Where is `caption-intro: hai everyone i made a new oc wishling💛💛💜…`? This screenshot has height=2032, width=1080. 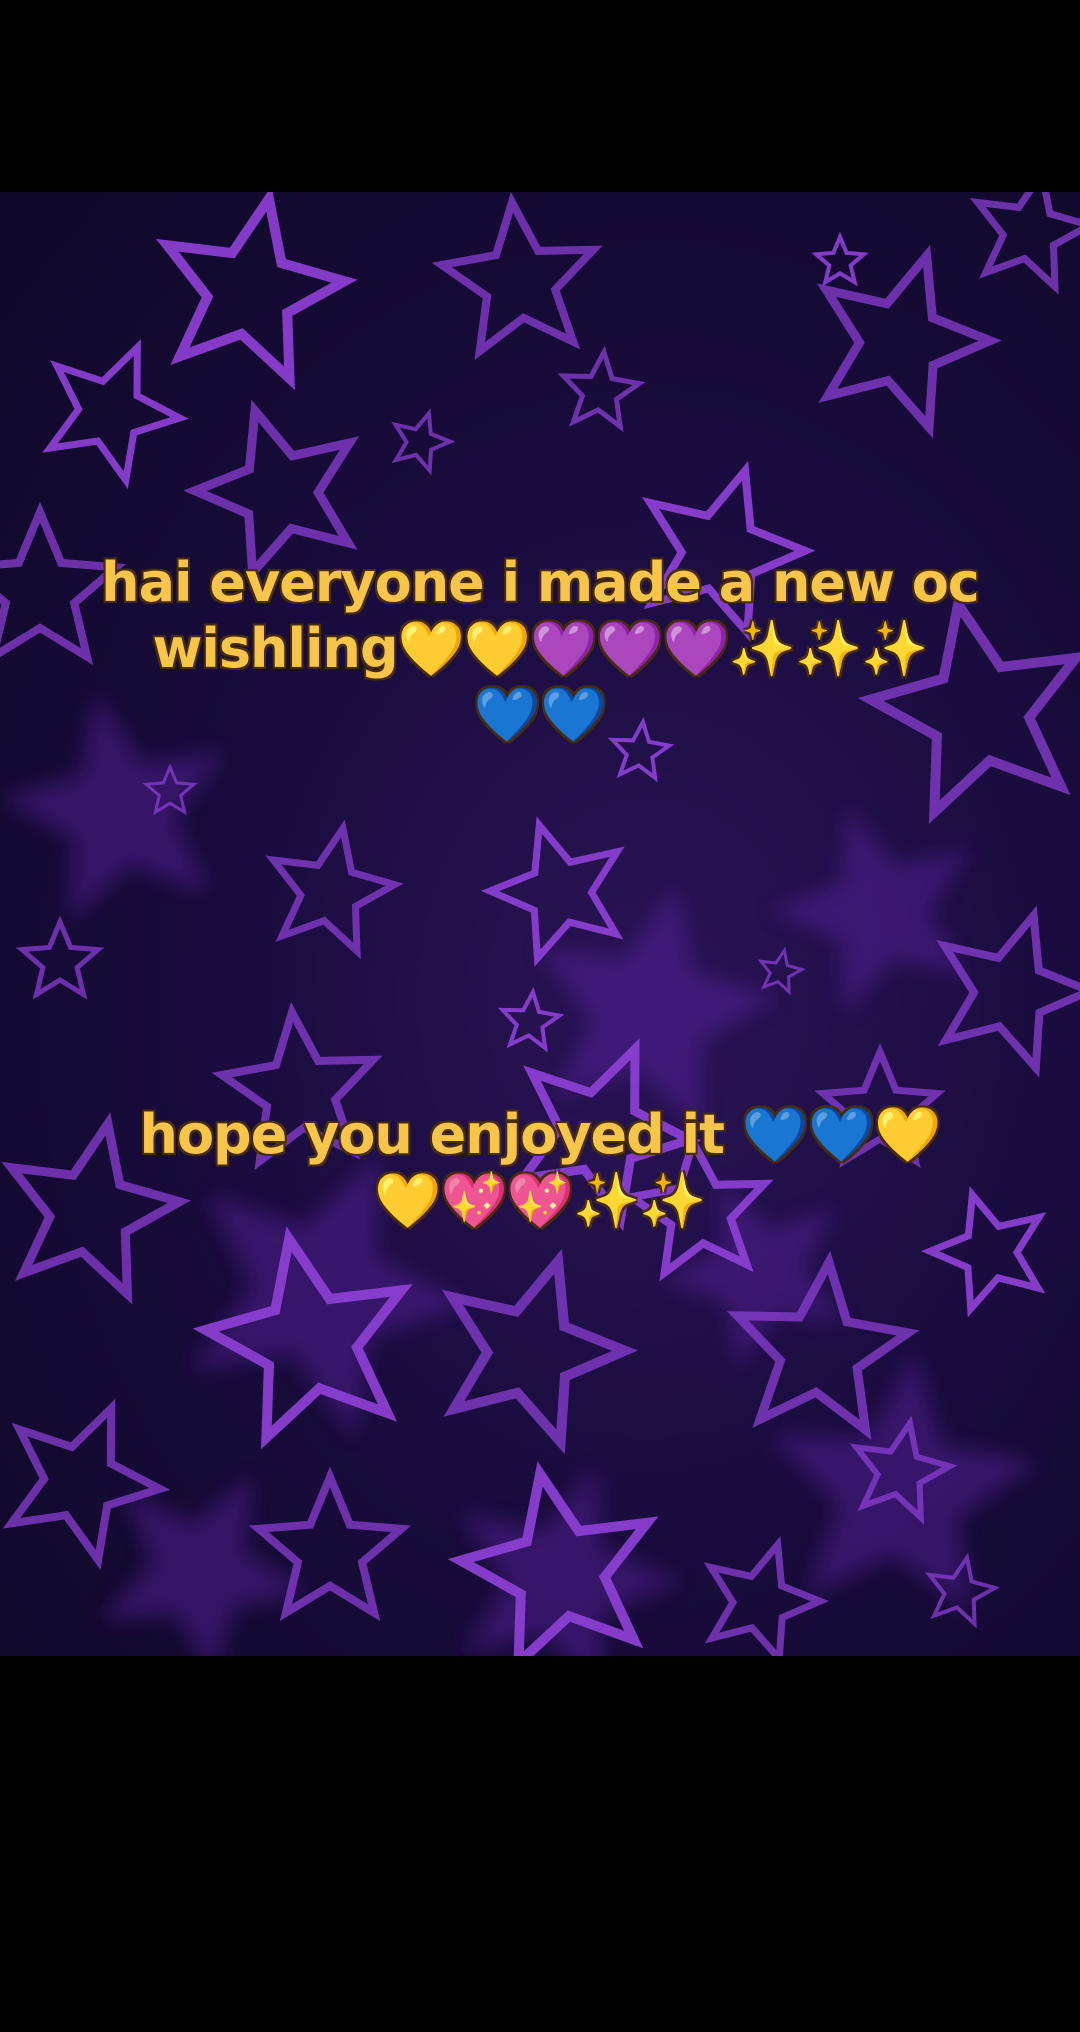 caption-intro: hai everyone i made a new oc wishling💛💛💜… is located at coordinates (540, 648).